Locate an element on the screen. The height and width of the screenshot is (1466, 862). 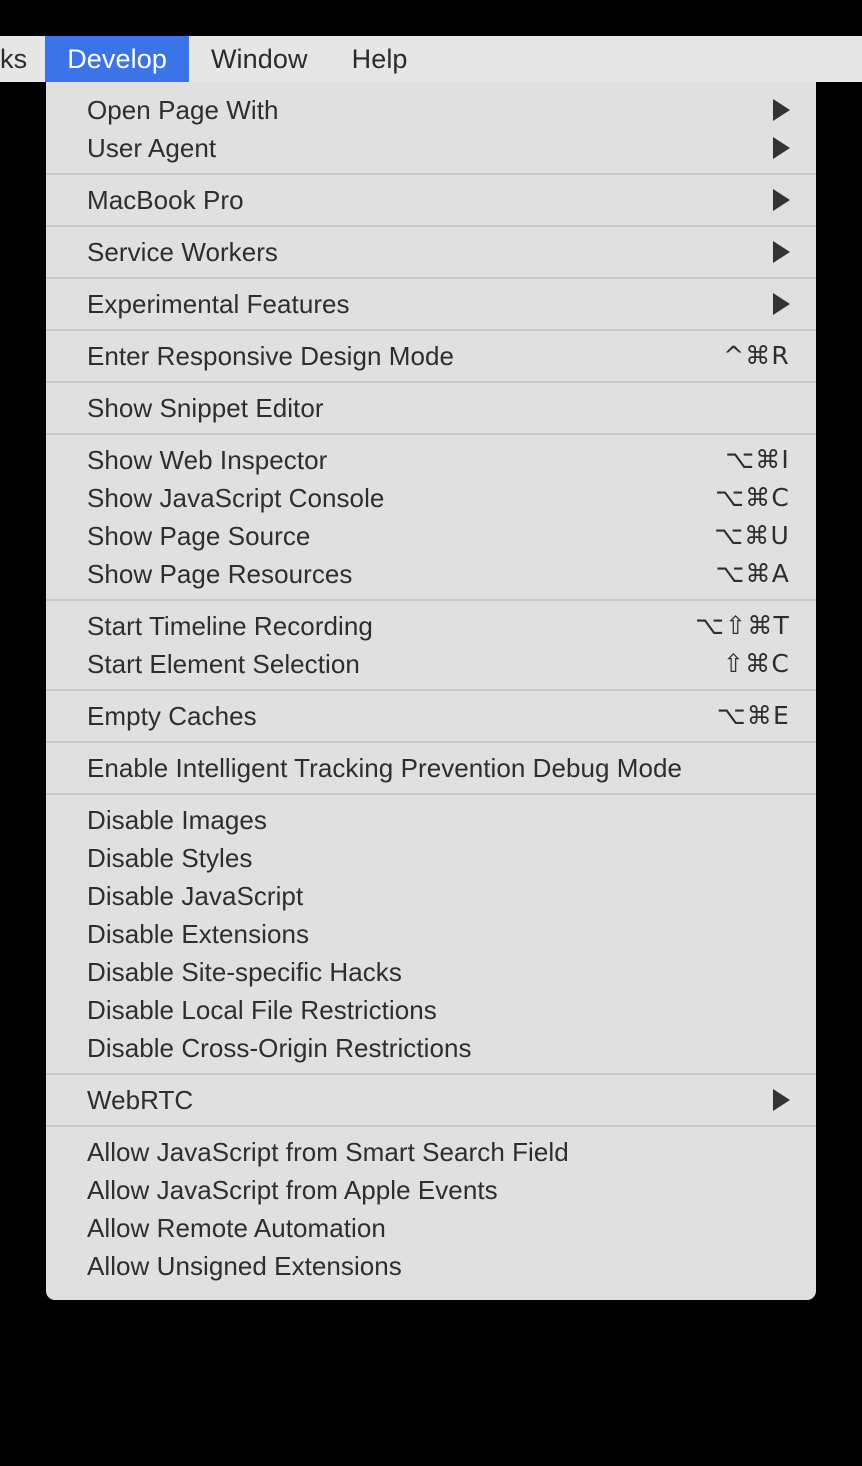
menu-group: WebRTC is located at coordinates (431, 1100).